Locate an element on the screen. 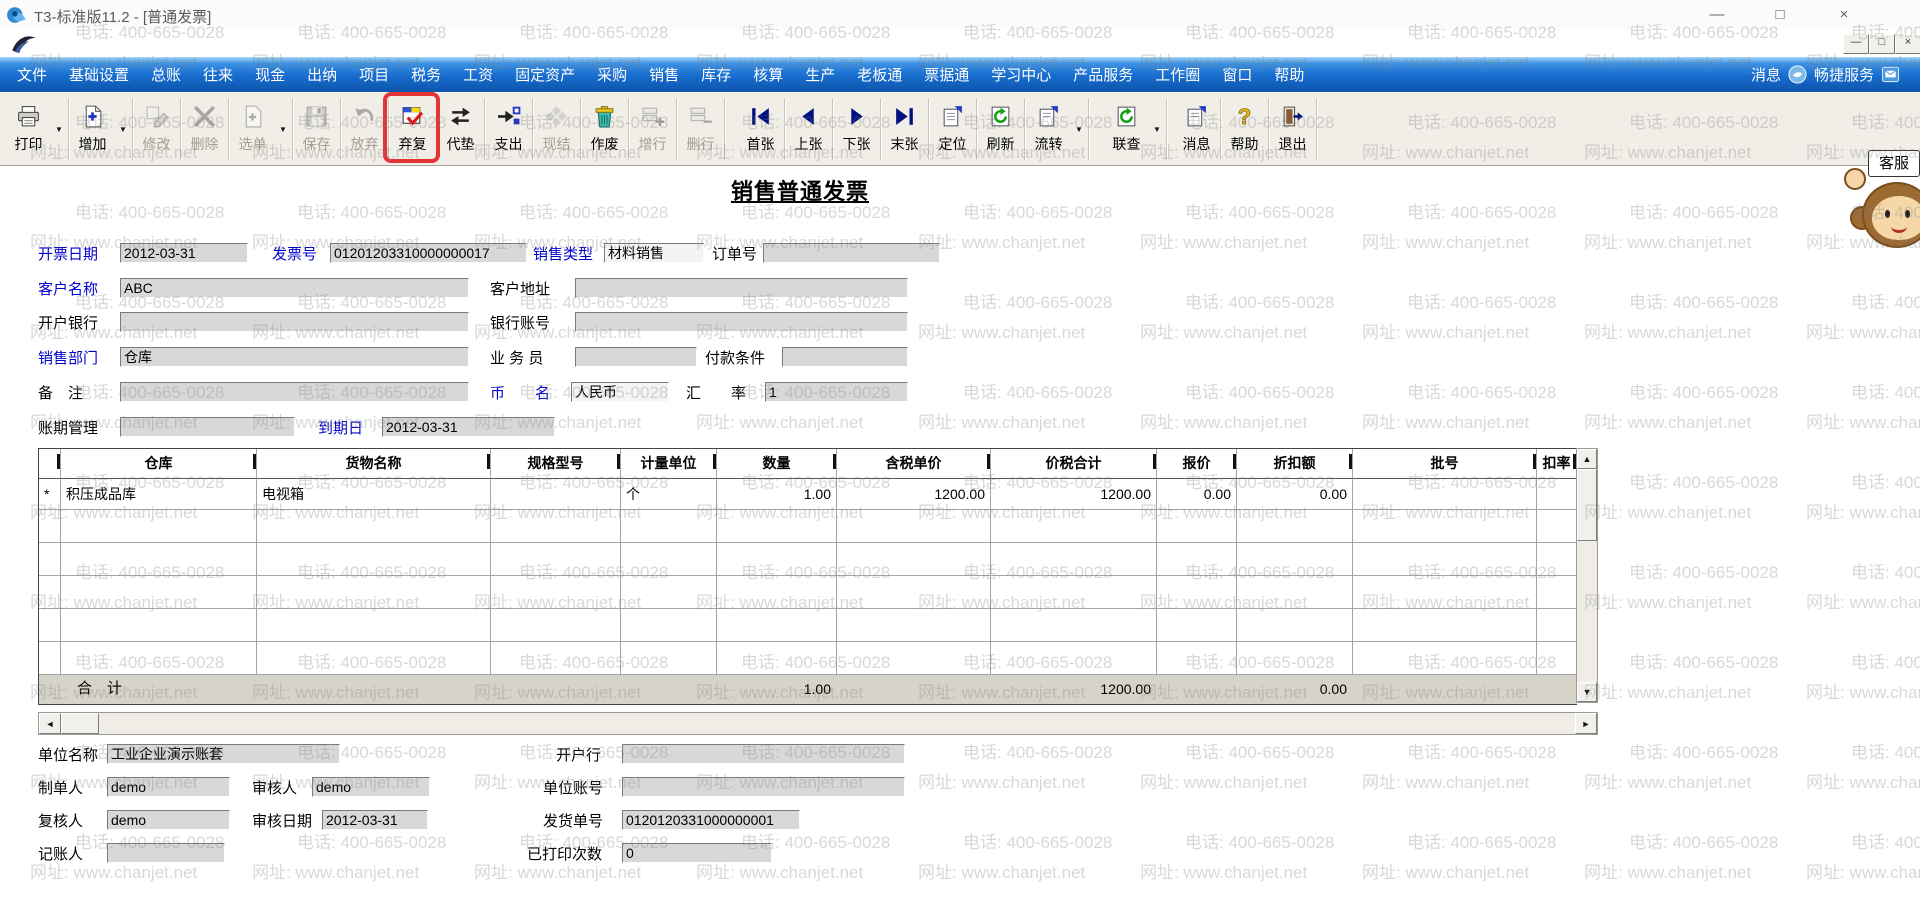  menu-item-14: 生产 is located at coordinates (820, 74).